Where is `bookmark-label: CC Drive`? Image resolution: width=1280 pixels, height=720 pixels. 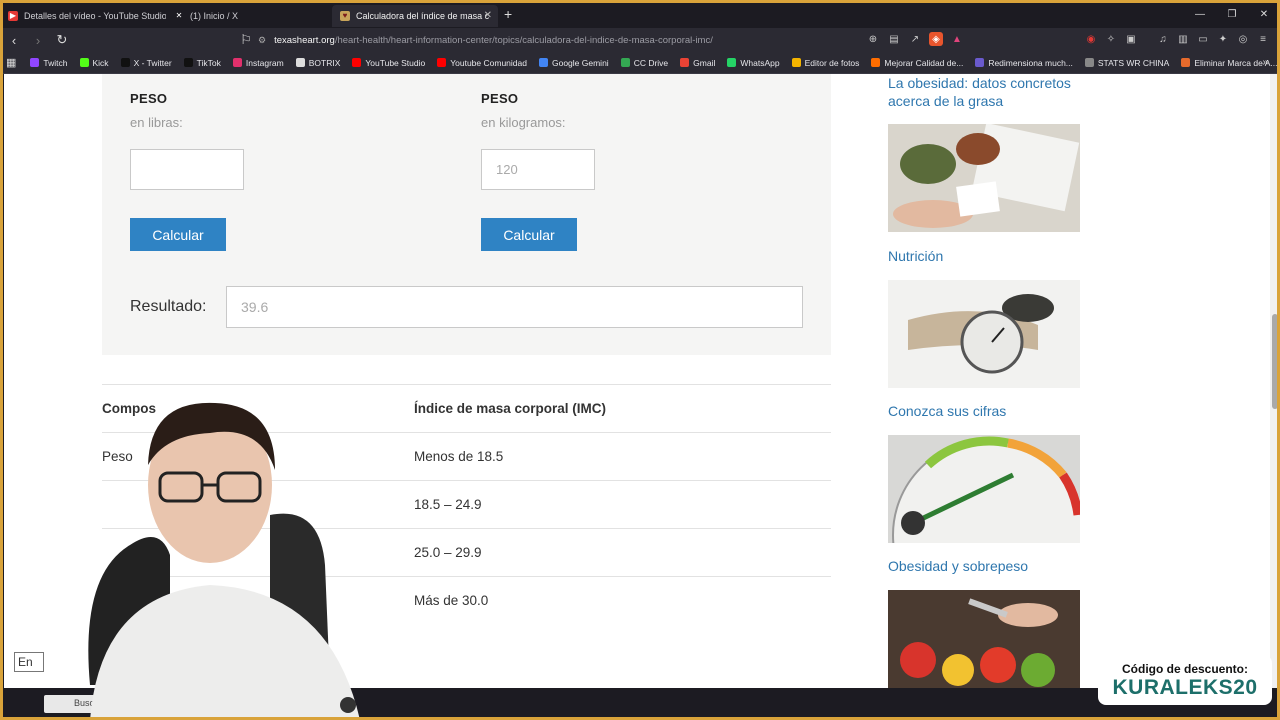 bookmark-label: CC Drive is located at coordinates (651, 62).